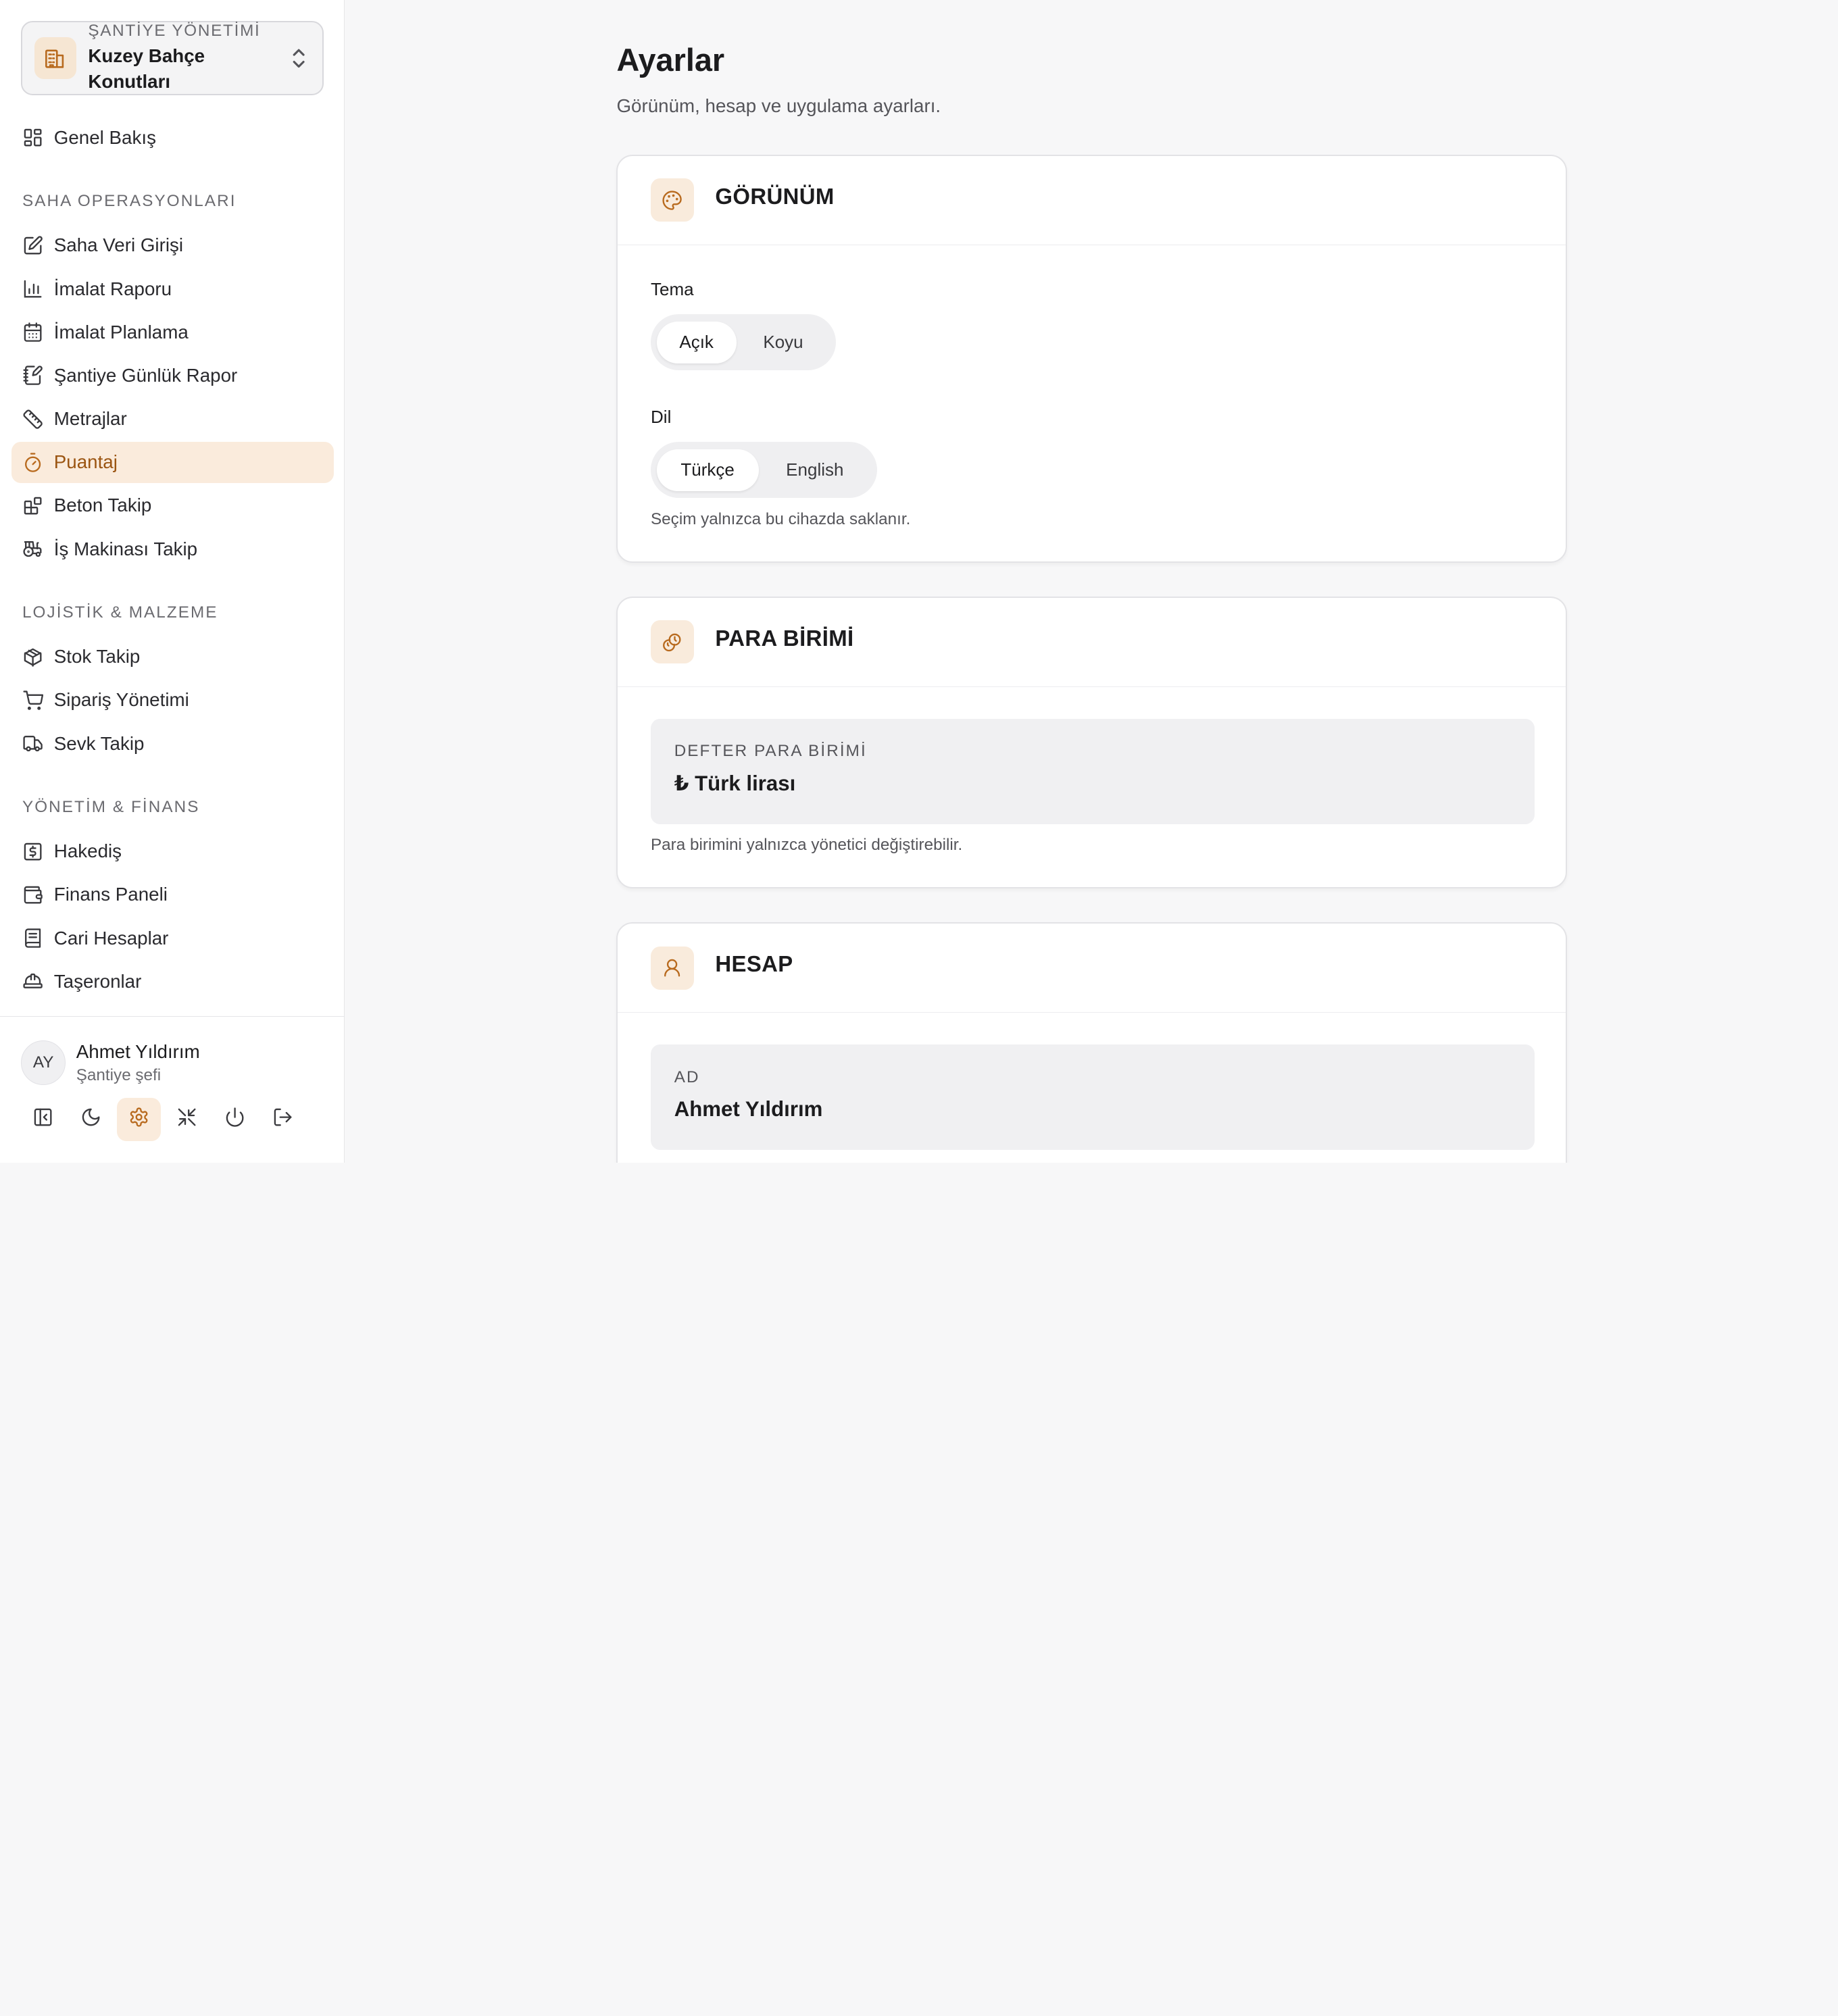 The width and height of the screenshot is (1838, 2016). I want to click on sidebar-item-label: İmalat Planlama, so click(121, 332).